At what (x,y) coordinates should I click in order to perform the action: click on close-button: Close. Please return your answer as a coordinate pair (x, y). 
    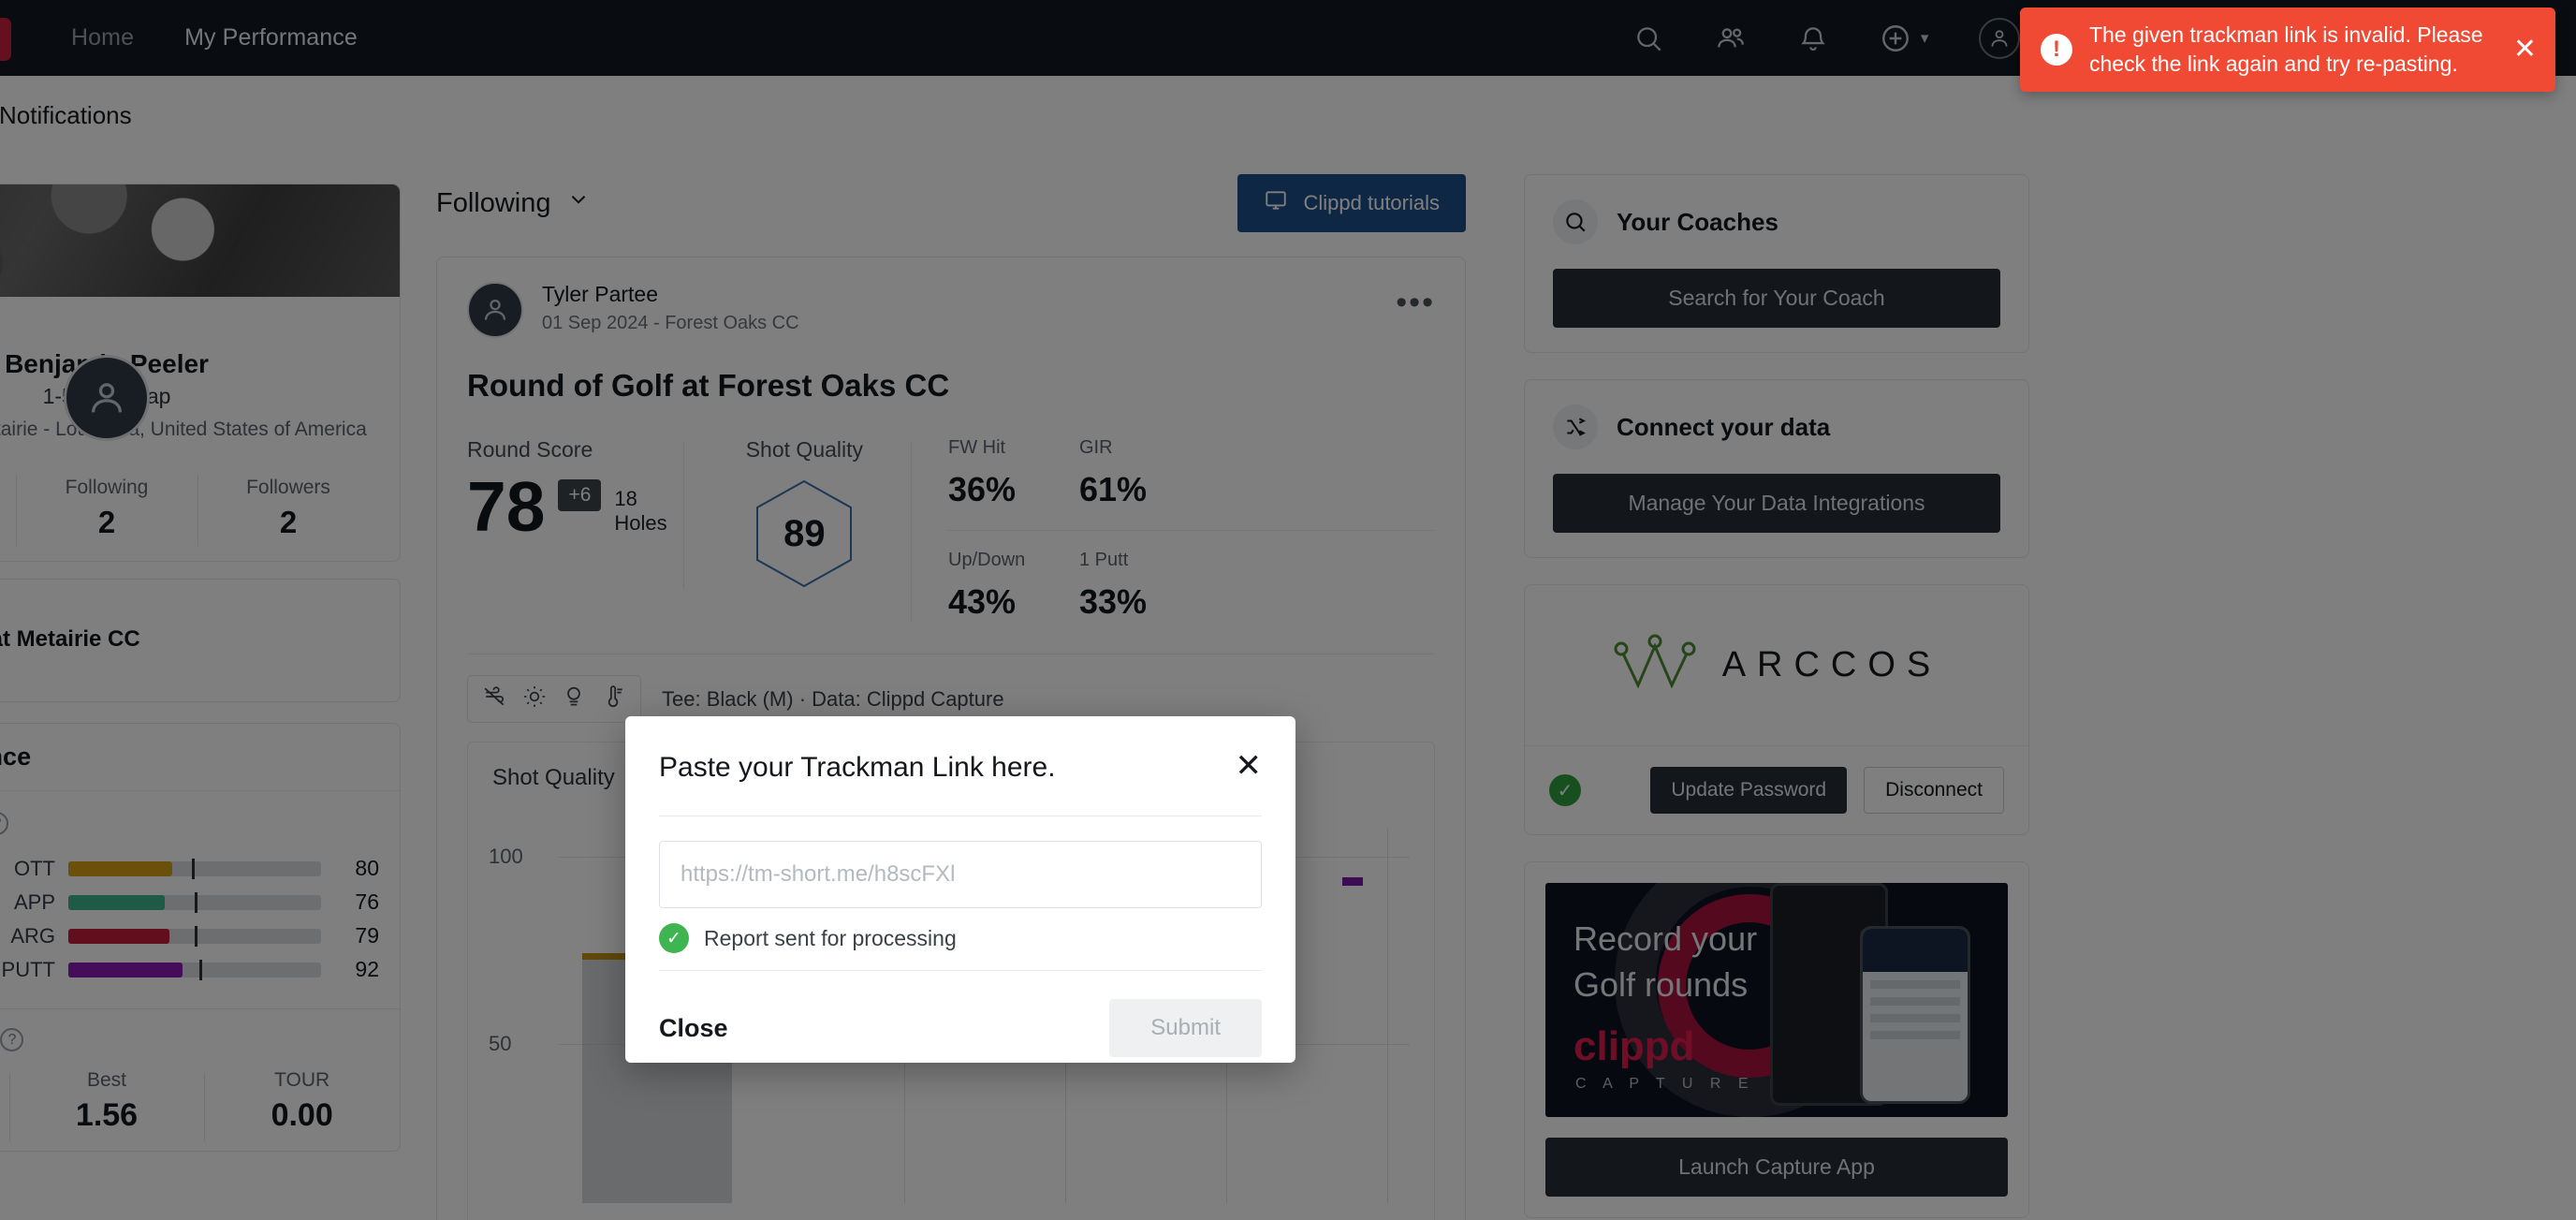
    Looking at the image, I should click on (693, 1028).